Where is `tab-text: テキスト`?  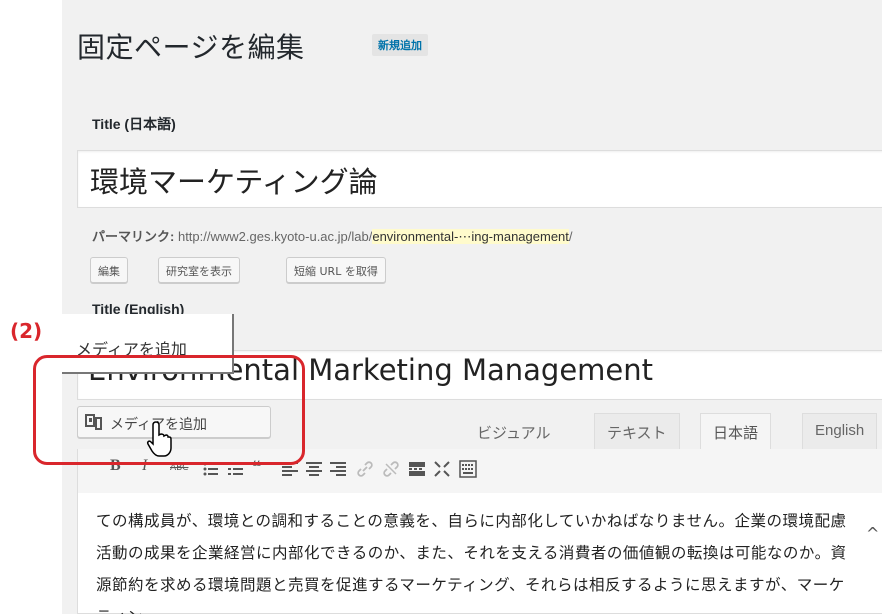
tab-text: テキスト is located at coordinates (637, 431).